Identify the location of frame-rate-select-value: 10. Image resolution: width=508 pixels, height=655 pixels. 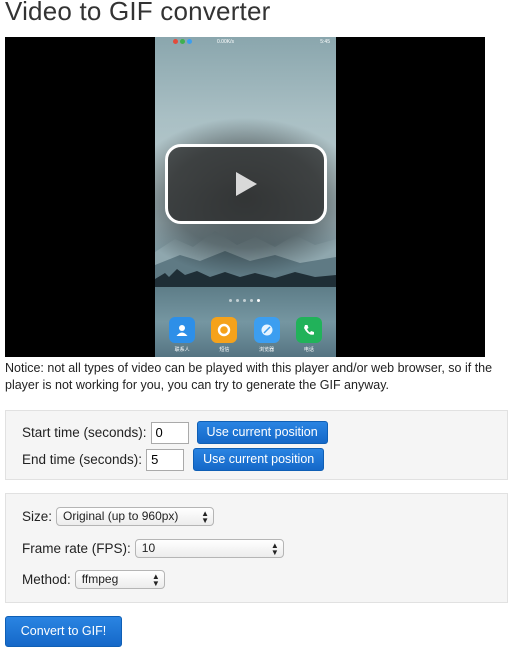
(148, 548).